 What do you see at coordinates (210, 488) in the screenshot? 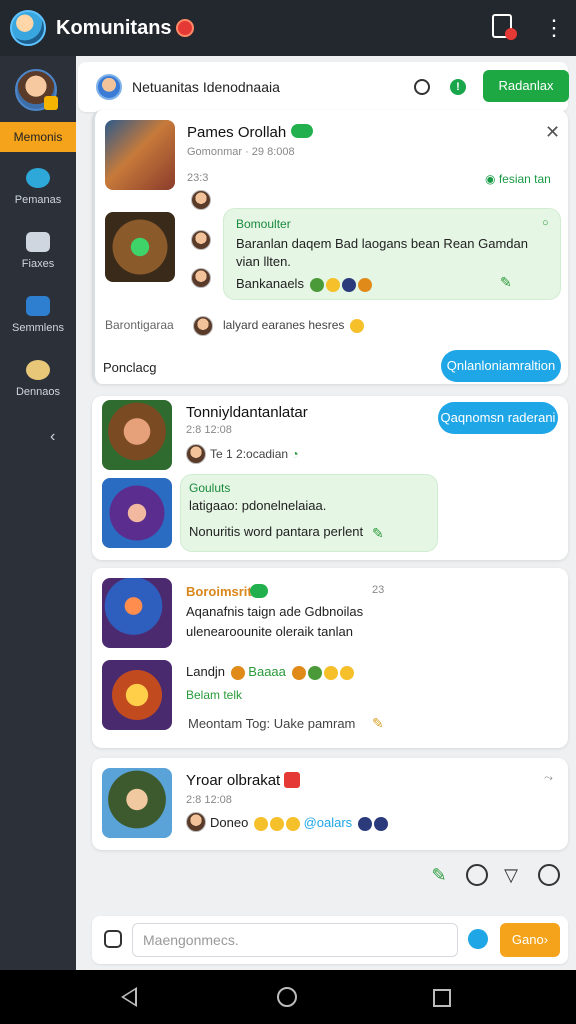
I see `bubble-title: Gouluts` at bounding box center [210, 488].